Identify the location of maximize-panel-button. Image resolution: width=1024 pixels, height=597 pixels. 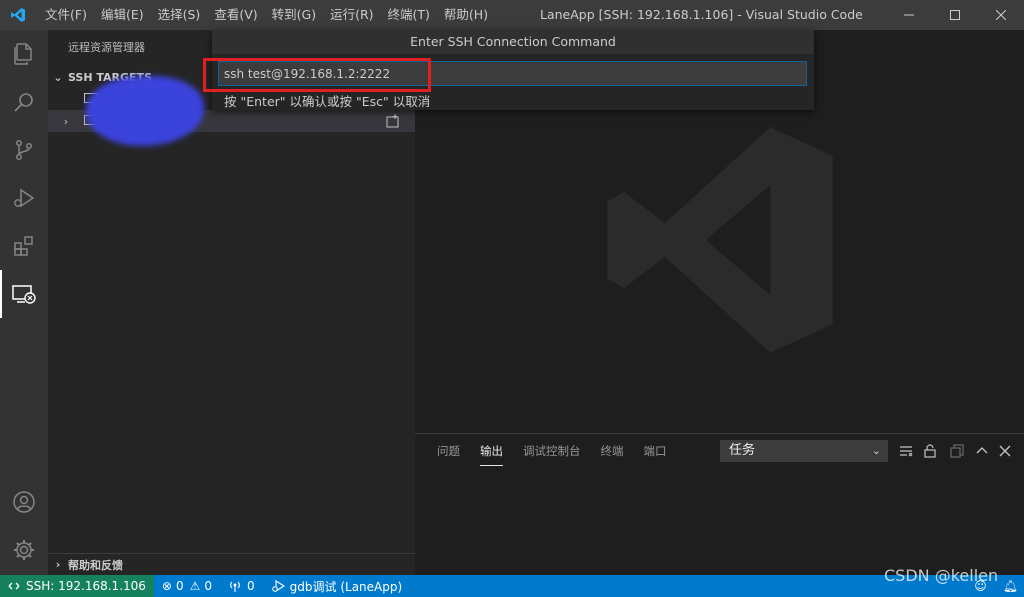
(982, 451).